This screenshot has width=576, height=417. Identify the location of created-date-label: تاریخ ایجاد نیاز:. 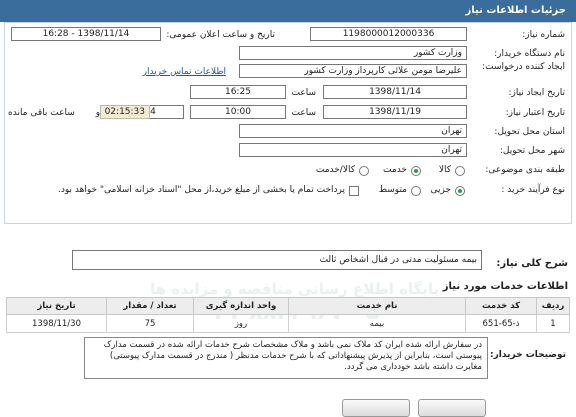
(536, 93).